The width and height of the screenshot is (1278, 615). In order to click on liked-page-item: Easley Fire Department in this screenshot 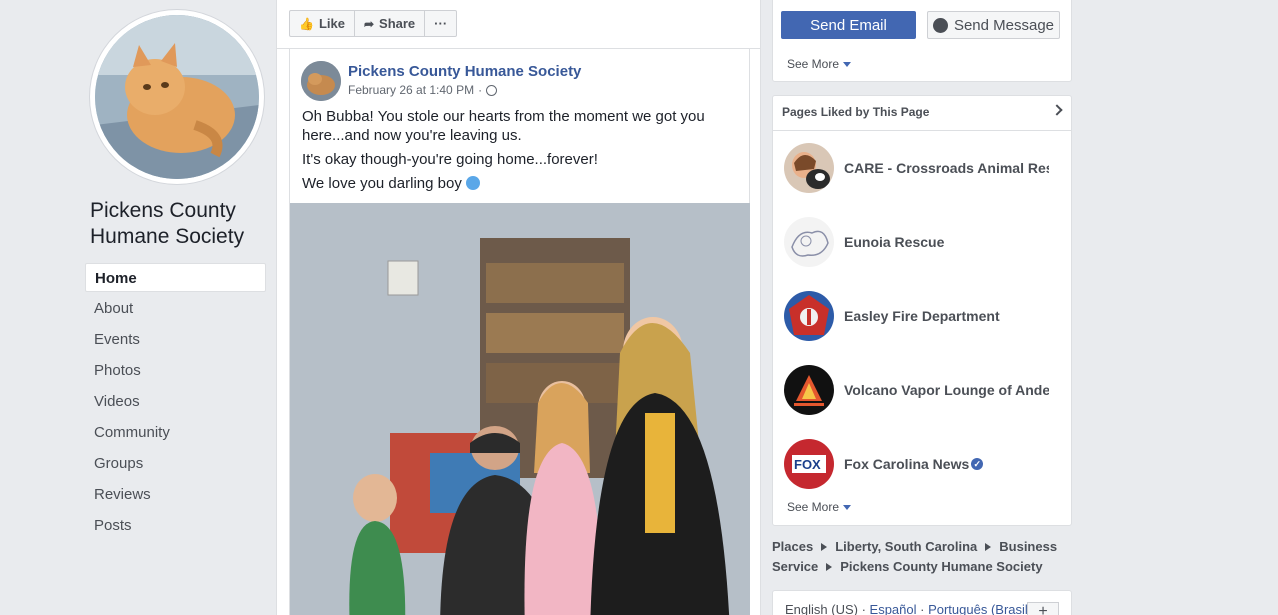, I will do `click(924, 316)`.